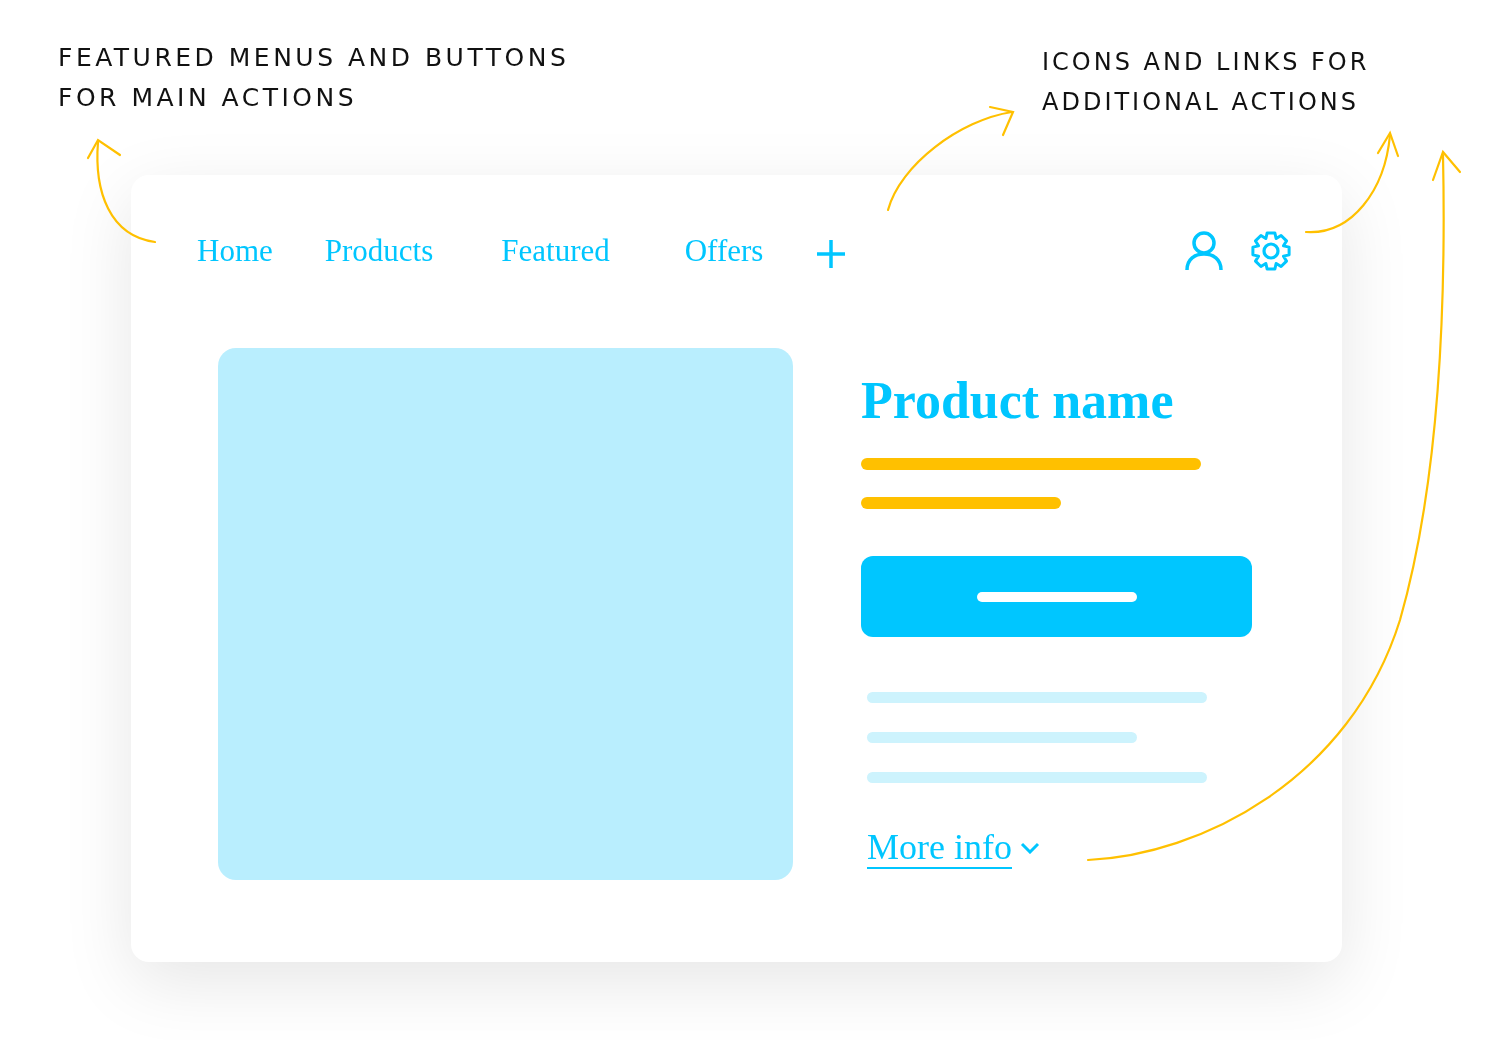 The width and height of the screenshot is (1500, 1040). What do you see at coordinates (724, 251) in the screenshot?
I see `nav-link: Offers` at bounding box center [724, 251].